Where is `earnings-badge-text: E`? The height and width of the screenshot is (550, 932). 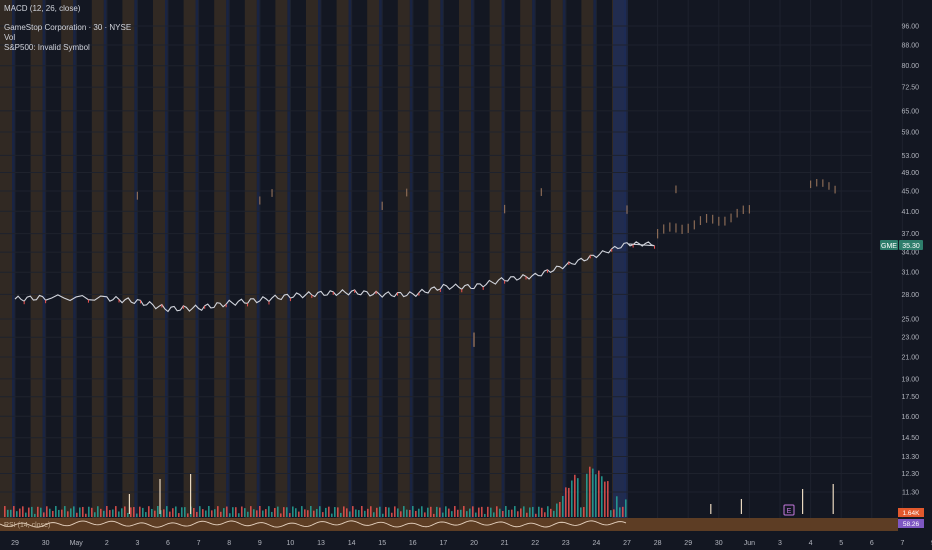
earnings-badge-text: E is located at coordinates (789, 511).